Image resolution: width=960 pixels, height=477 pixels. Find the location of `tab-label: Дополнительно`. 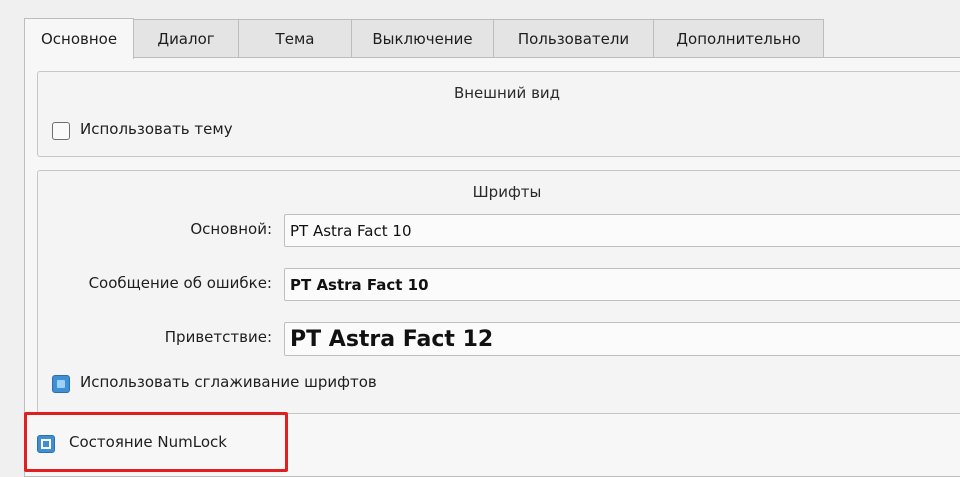

tab-label: Дополнительно is located at coordinates (738, 38).